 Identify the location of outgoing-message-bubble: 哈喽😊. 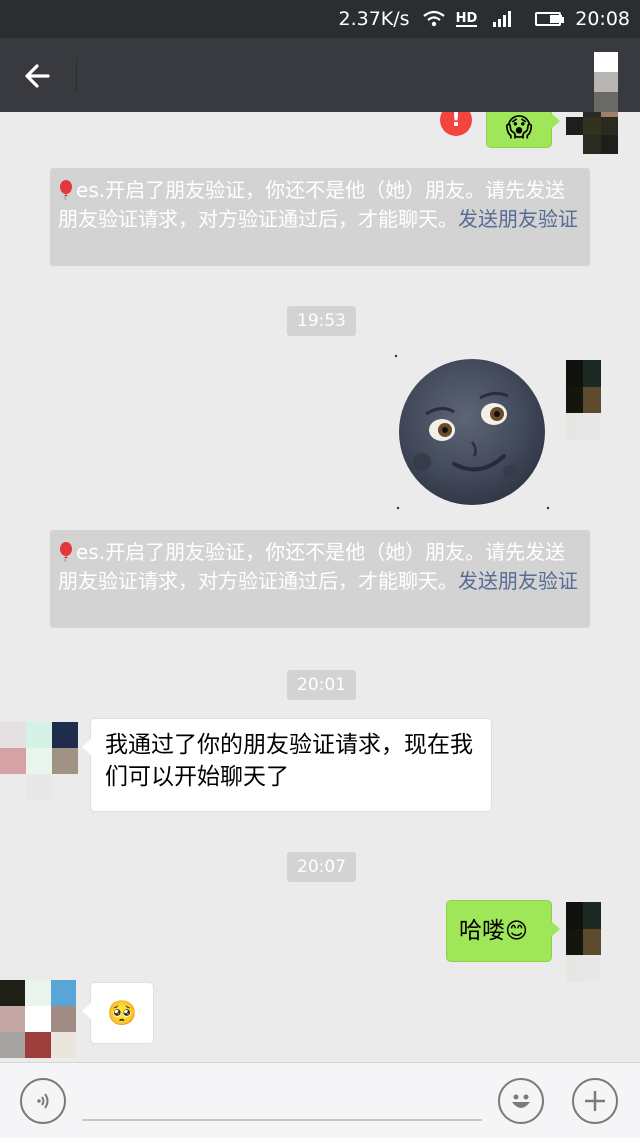
(503, 931).